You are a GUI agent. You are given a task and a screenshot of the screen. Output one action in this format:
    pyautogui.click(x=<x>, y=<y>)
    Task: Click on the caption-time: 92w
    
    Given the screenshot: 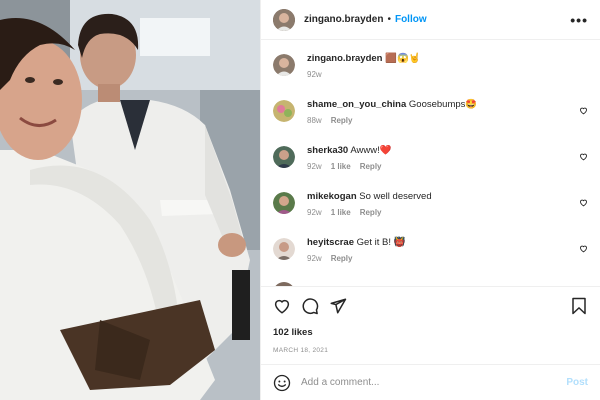 What is the action you would take?
    pyautogui.click(x=314, y=74)
    